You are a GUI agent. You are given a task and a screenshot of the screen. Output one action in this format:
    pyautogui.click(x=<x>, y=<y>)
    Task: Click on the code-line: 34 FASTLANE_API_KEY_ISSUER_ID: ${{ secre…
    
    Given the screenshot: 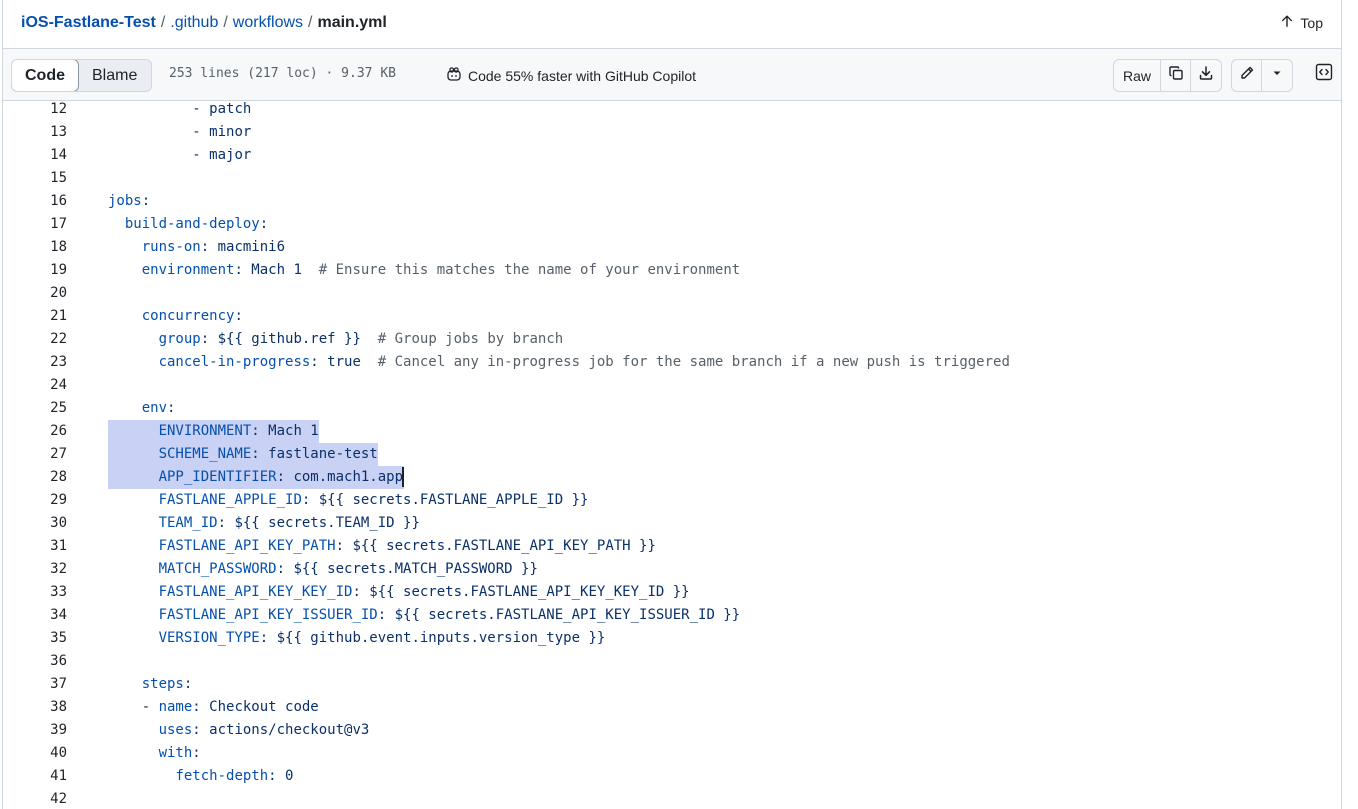 What is the action you would take?
    pyautogui.click(x=672, y=615)
    